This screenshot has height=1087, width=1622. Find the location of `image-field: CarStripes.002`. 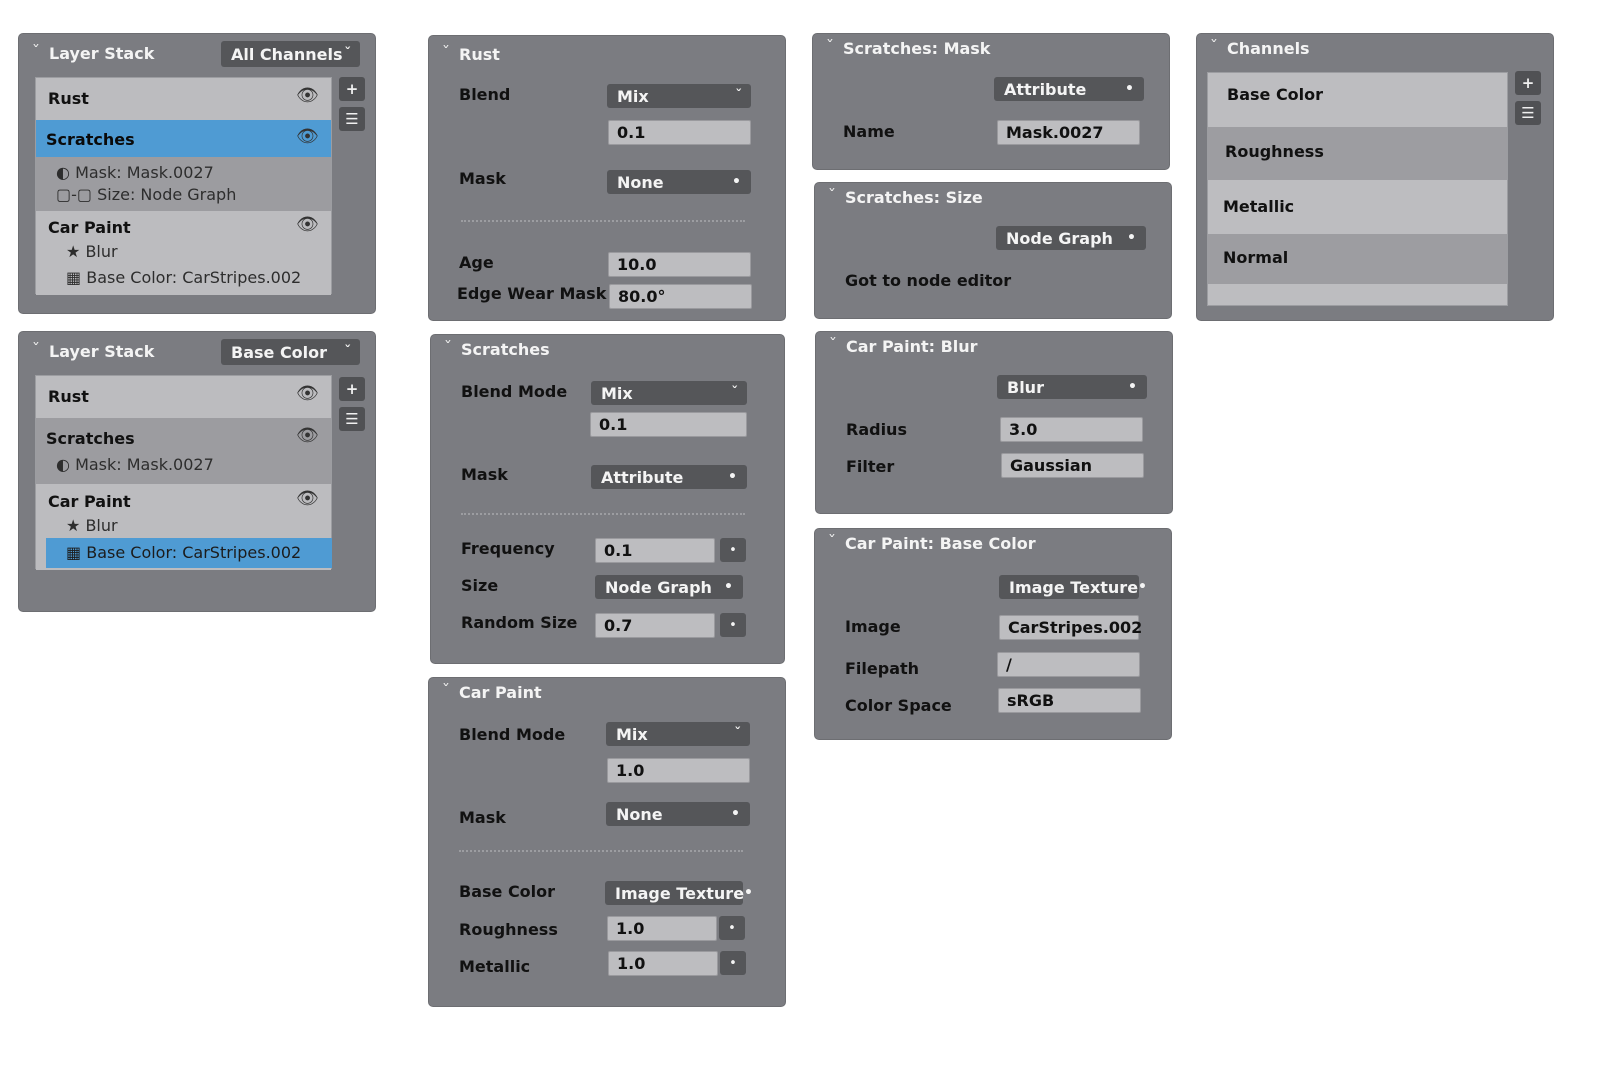

image-field: CarStripes.002 is located at coordinates (1070, 627).